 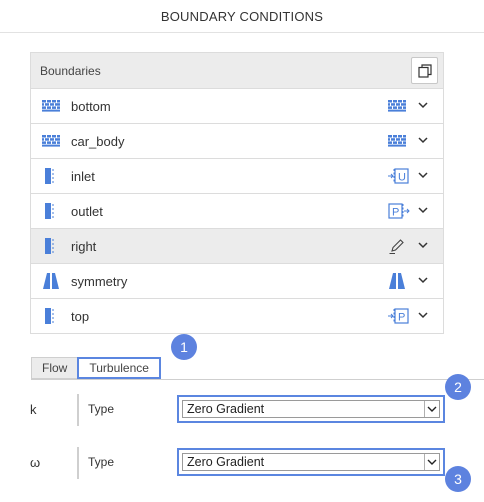 What do you see at coordinates (33, 409) in the screenshot?
I see `field-symbol: k` at bounding box center [33, 409].